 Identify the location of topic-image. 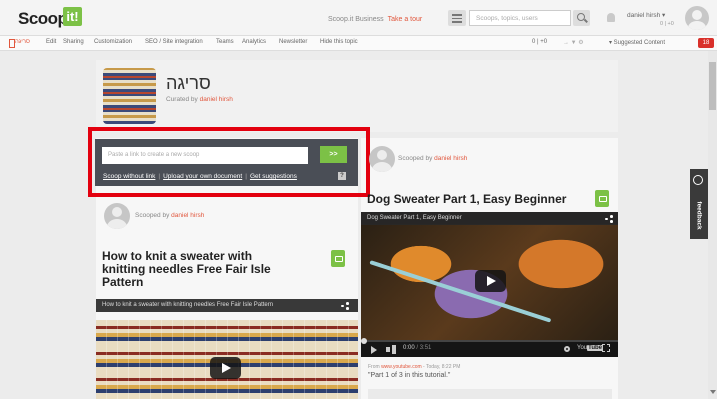
(129, 96).